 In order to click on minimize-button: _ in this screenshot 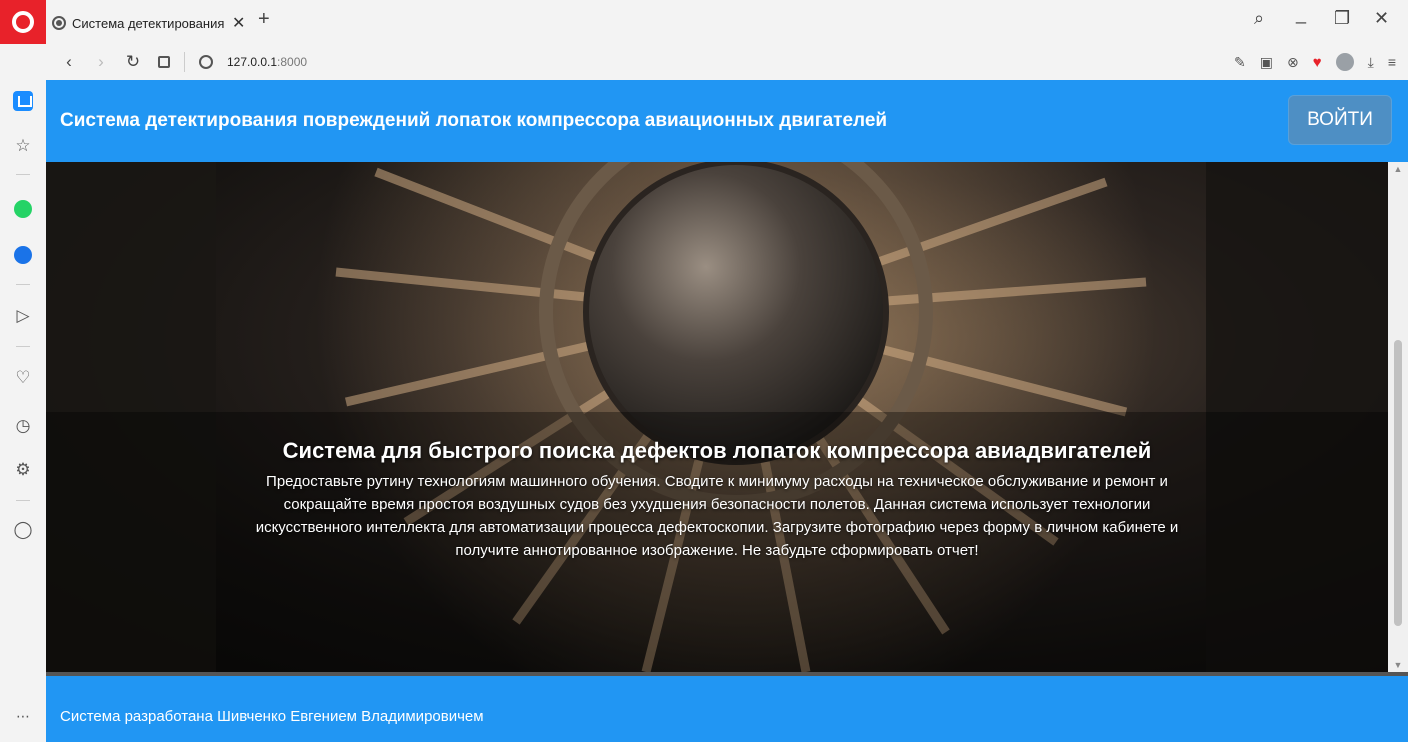, I will do `click(1301, 14)`.